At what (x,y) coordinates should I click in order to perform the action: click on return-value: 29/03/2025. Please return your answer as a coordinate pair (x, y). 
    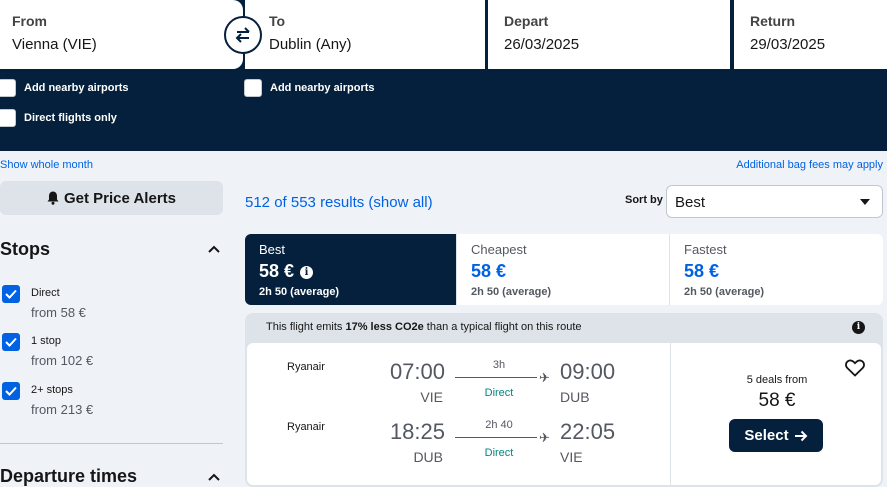
    Looking at the image, I should click on (788, 44).